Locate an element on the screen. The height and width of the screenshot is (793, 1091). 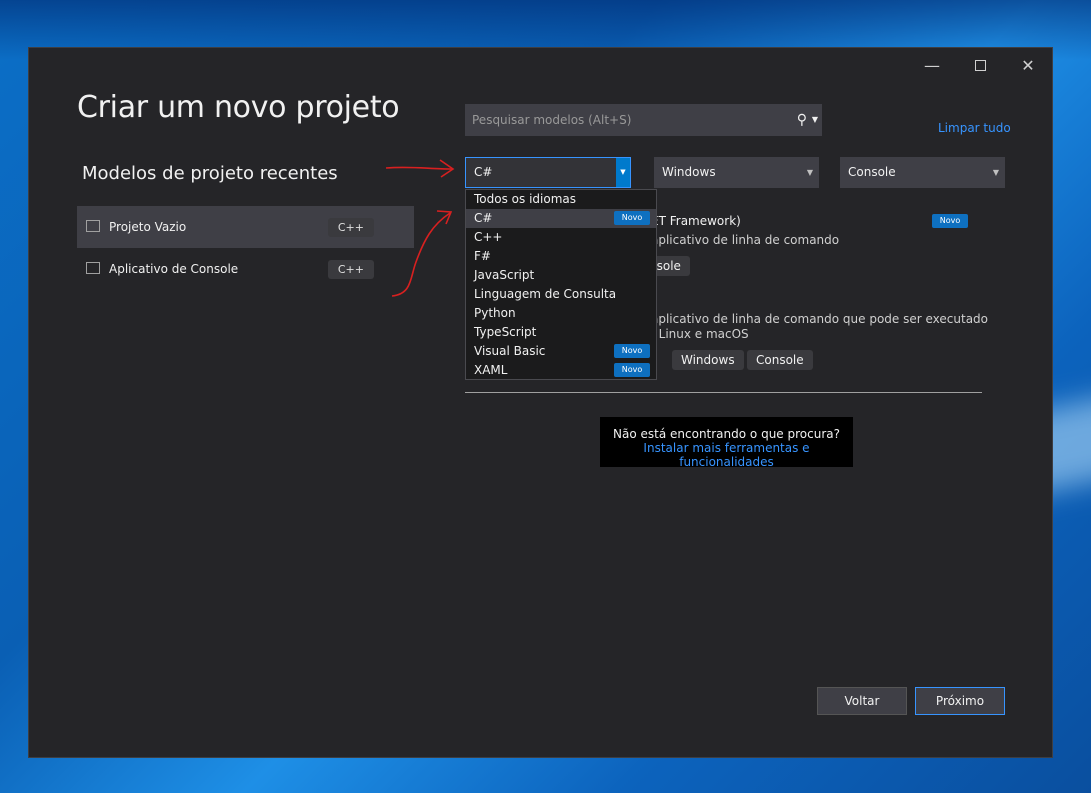
dropdown-item-label: Todos os idiomas is located at coordinates (525, 199).